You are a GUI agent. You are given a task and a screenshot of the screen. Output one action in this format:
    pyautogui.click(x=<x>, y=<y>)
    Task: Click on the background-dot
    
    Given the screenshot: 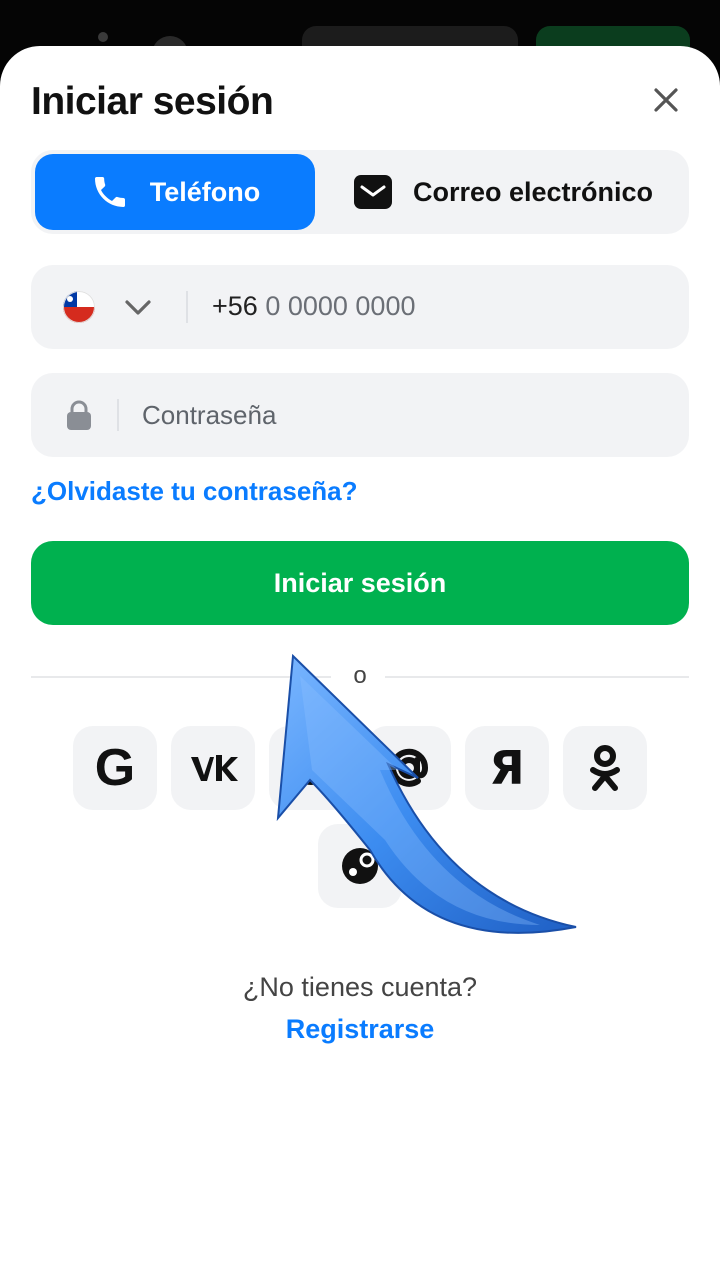 What is the action you would take?
    pyautogui.click(x=103, y=37)
    